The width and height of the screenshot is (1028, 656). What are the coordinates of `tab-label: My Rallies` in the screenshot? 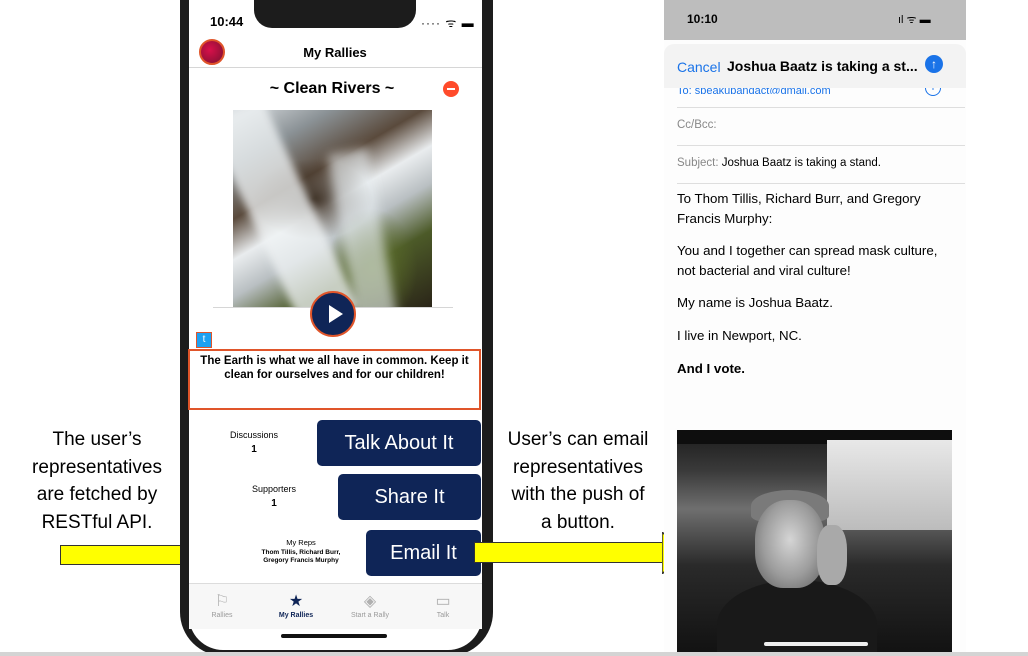 It's located at (296, 615).